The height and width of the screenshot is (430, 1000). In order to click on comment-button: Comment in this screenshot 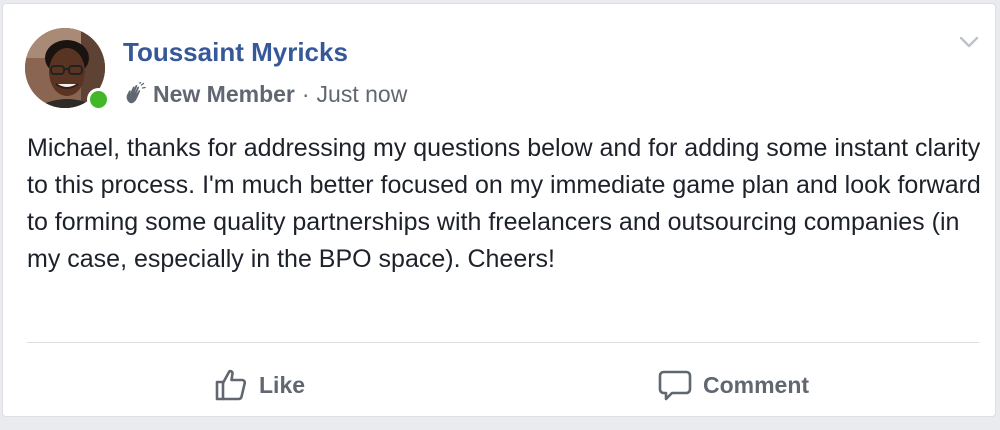, I will do `click(733, 385)`.